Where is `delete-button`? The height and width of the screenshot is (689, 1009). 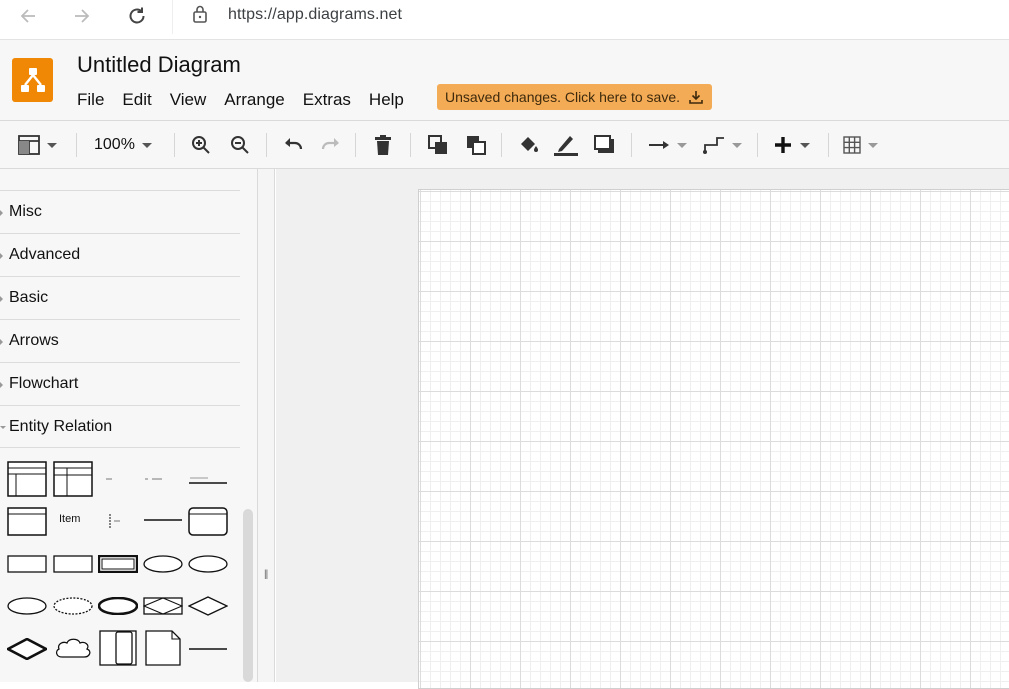 delete-button is located at coordinates (383, 145).